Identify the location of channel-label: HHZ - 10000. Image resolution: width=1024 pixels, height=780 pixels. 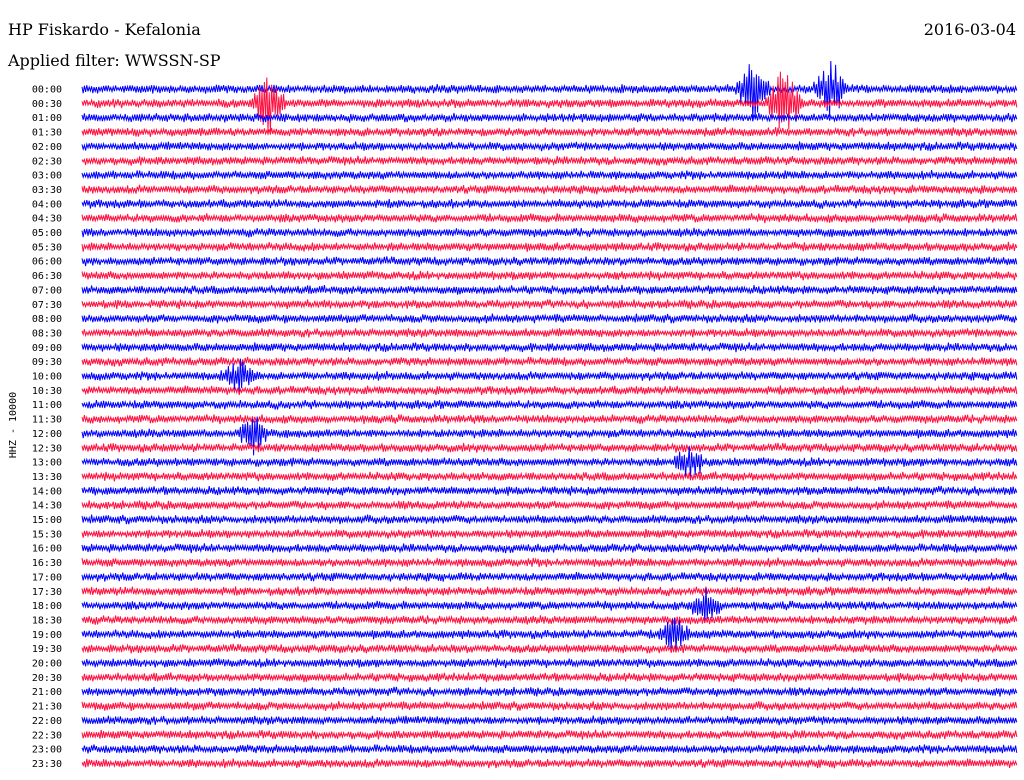
(13, 425).